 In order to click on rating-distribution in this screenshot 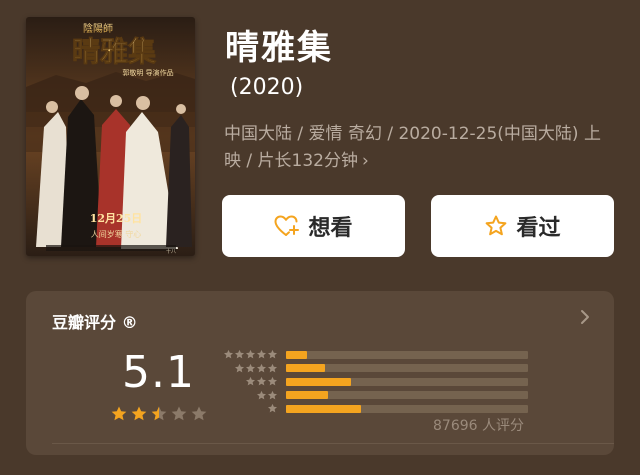, I will do `click(378, 382)`.